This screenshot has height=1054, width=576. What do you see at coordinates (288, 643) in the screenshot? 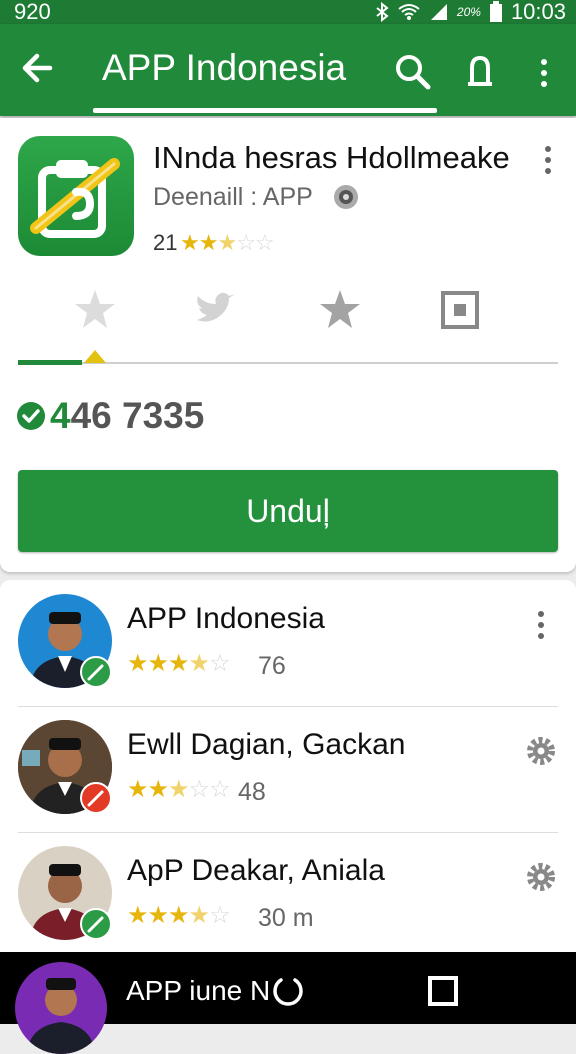
I see `list-item: APP Indonesia ★★★★☆ 76` at bounding box center [288, 643].